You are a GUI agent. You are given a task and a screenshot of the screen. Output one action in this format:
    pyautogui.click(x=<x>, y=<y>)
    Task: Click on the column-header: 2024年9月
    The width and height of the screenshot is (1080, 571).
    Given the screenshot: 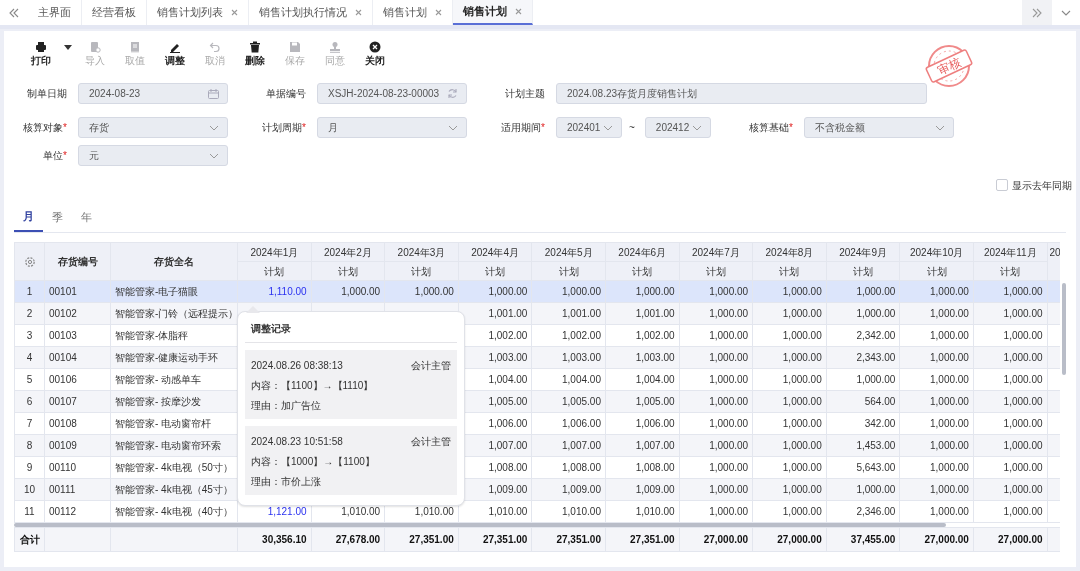 What is the action you would take?
    pyautogui.click(x=863, y=252)
    